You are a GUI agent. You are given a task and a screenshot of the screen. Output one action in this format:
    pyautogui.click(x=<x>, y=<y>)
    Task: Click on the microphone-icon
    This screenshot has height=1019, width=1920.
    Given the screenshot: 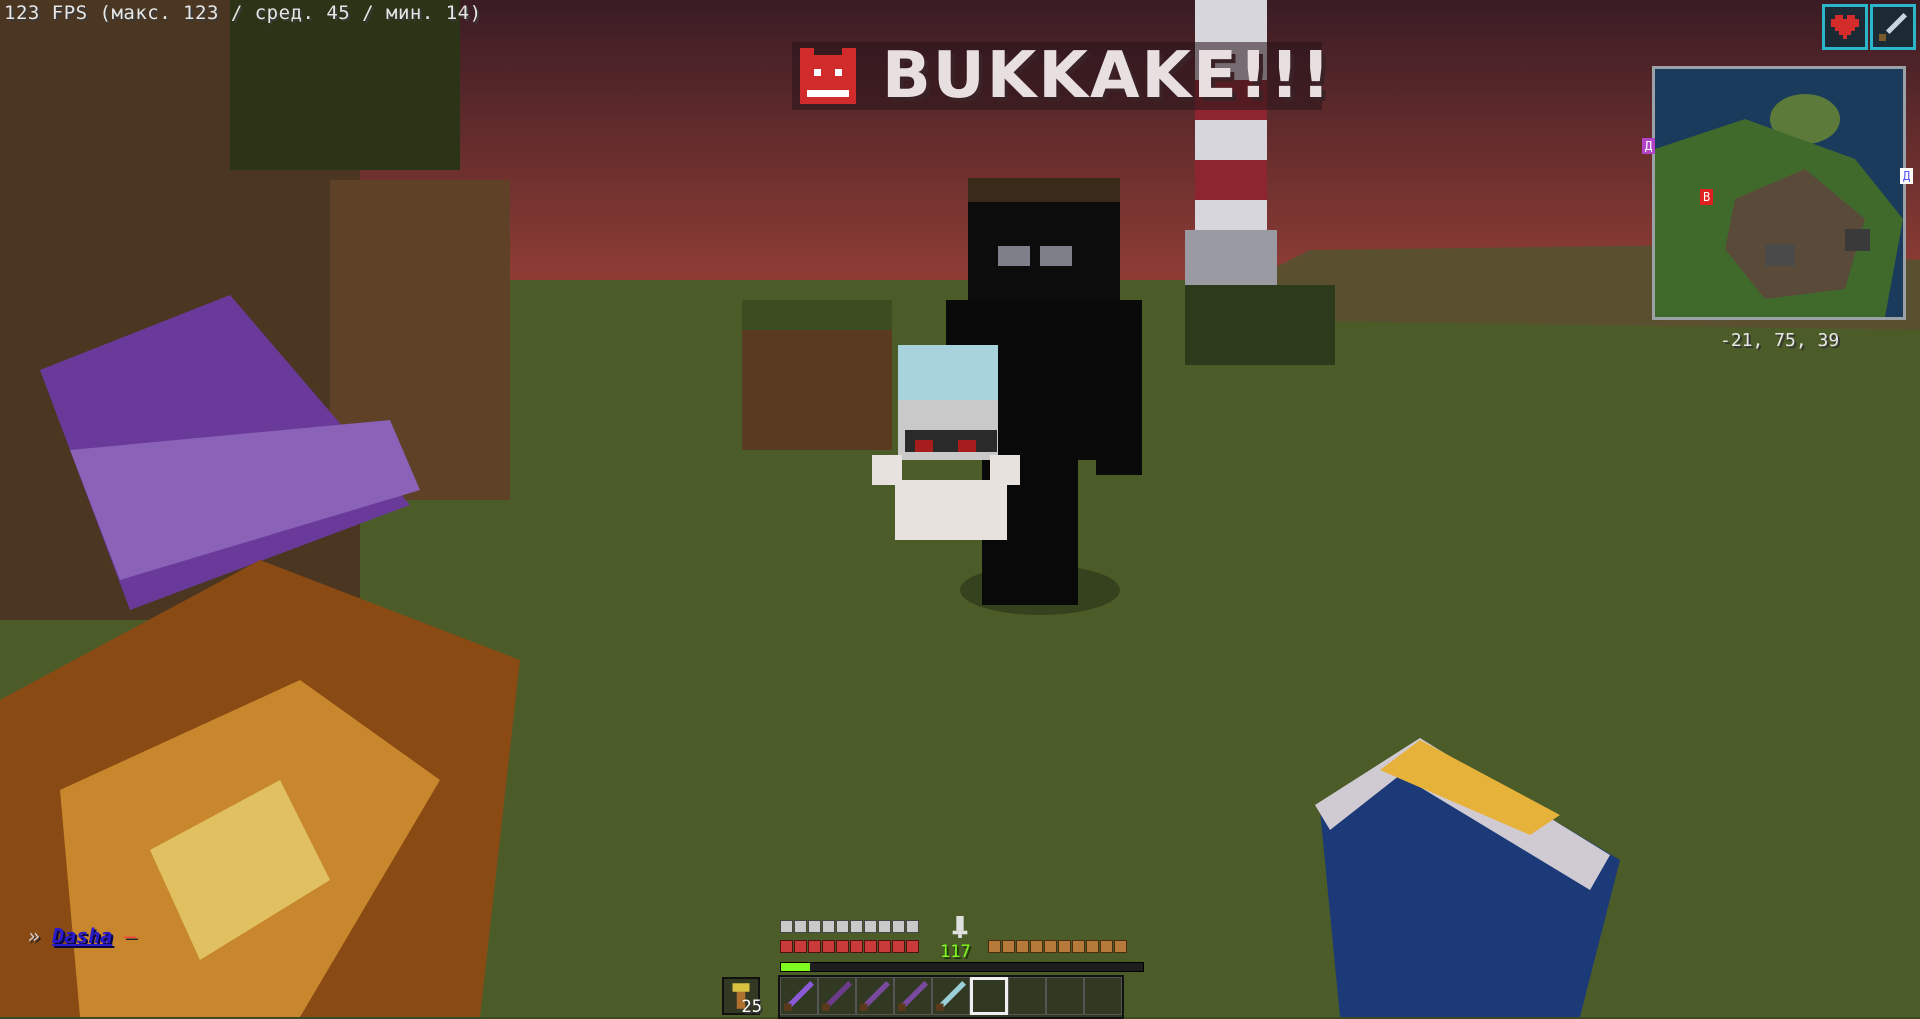 What is the action you would take?
    pyautogui.click(x=960, y=927)
    